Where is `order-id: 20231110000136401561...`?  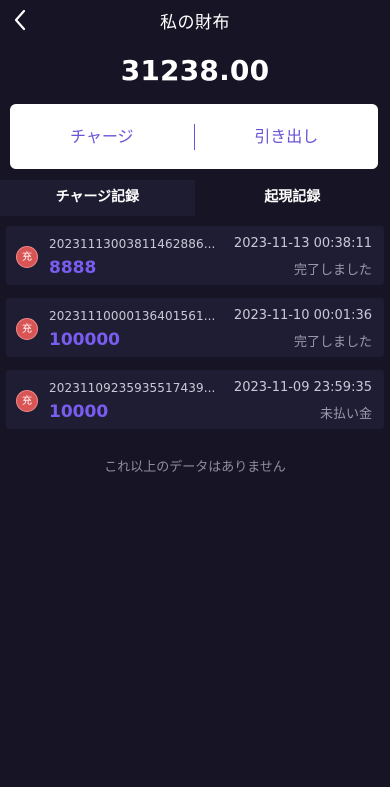
order-id: 20231110000136401561... is located at coordinates (132, 316).